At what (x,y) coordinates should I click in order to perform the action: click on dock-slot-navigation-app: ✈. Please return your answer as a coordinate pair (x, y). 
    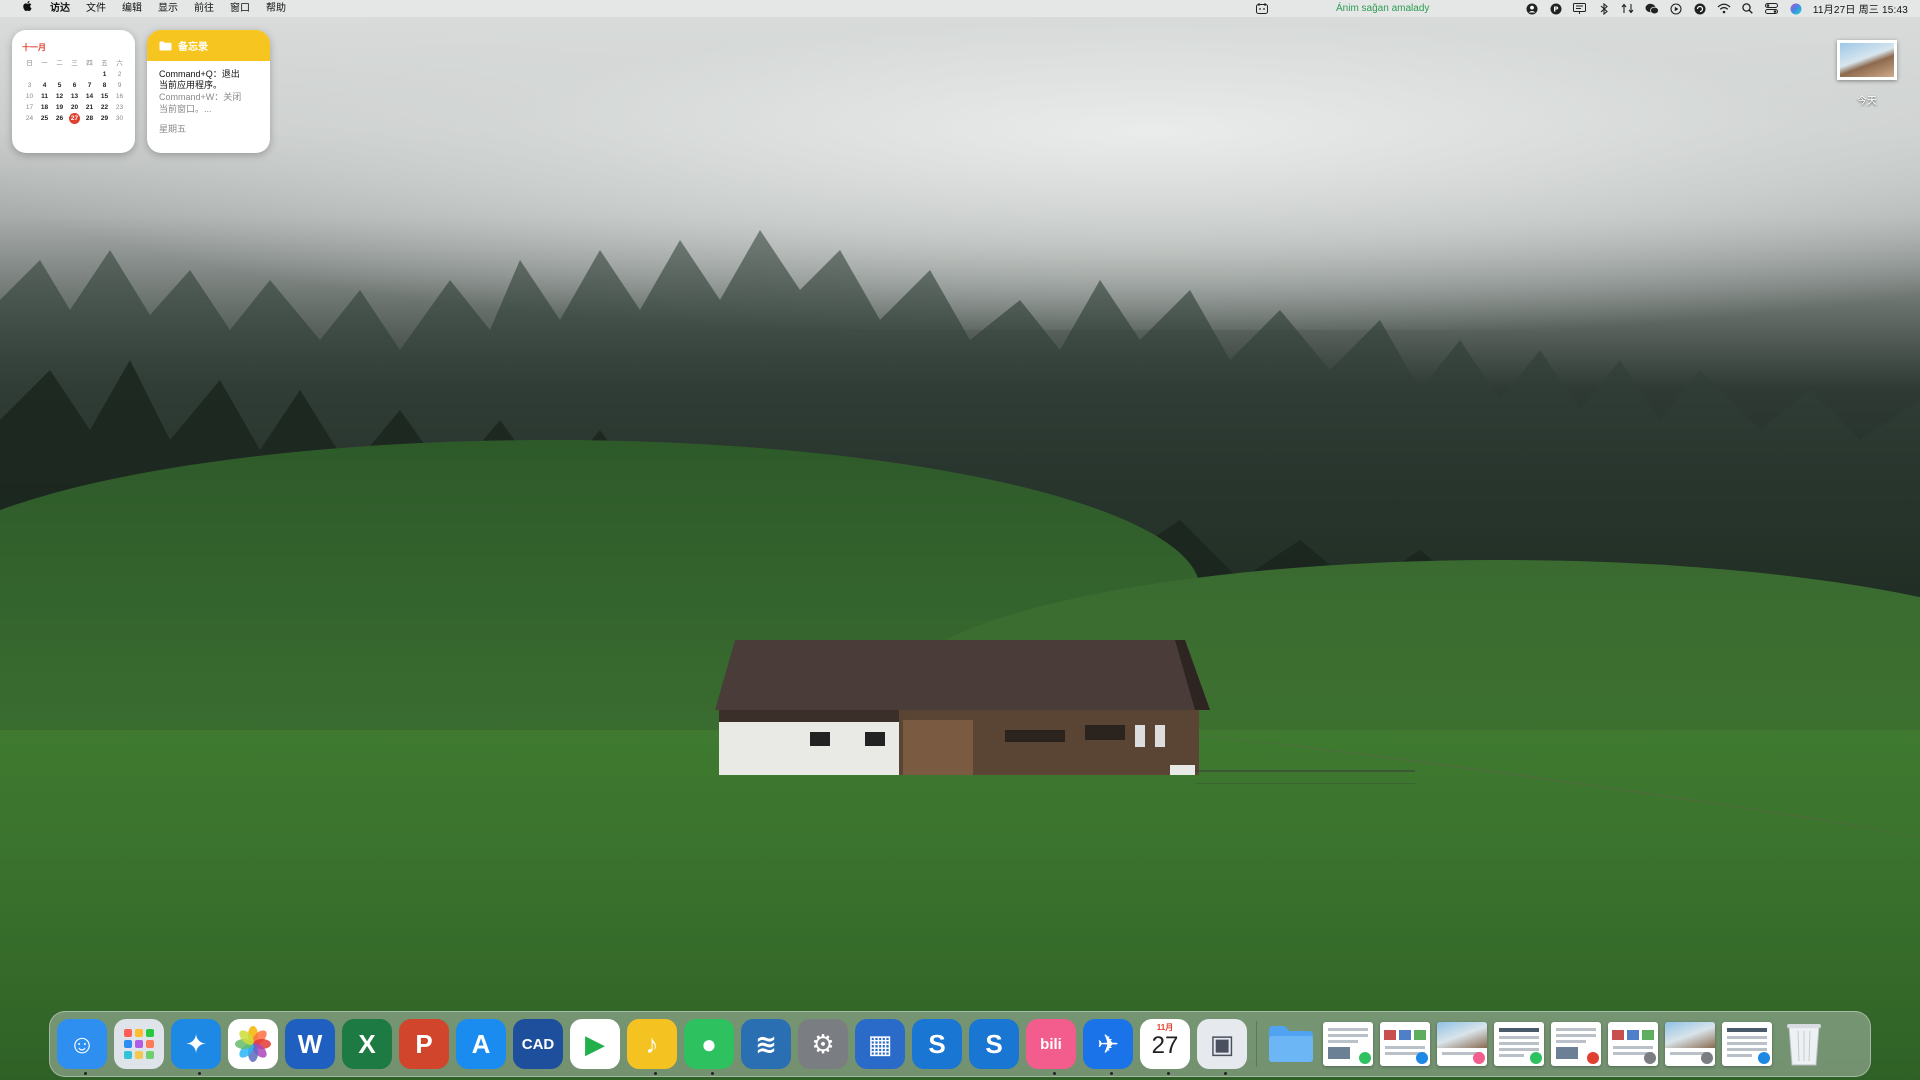
    Looking at the image, I should click on (1111, 1047).